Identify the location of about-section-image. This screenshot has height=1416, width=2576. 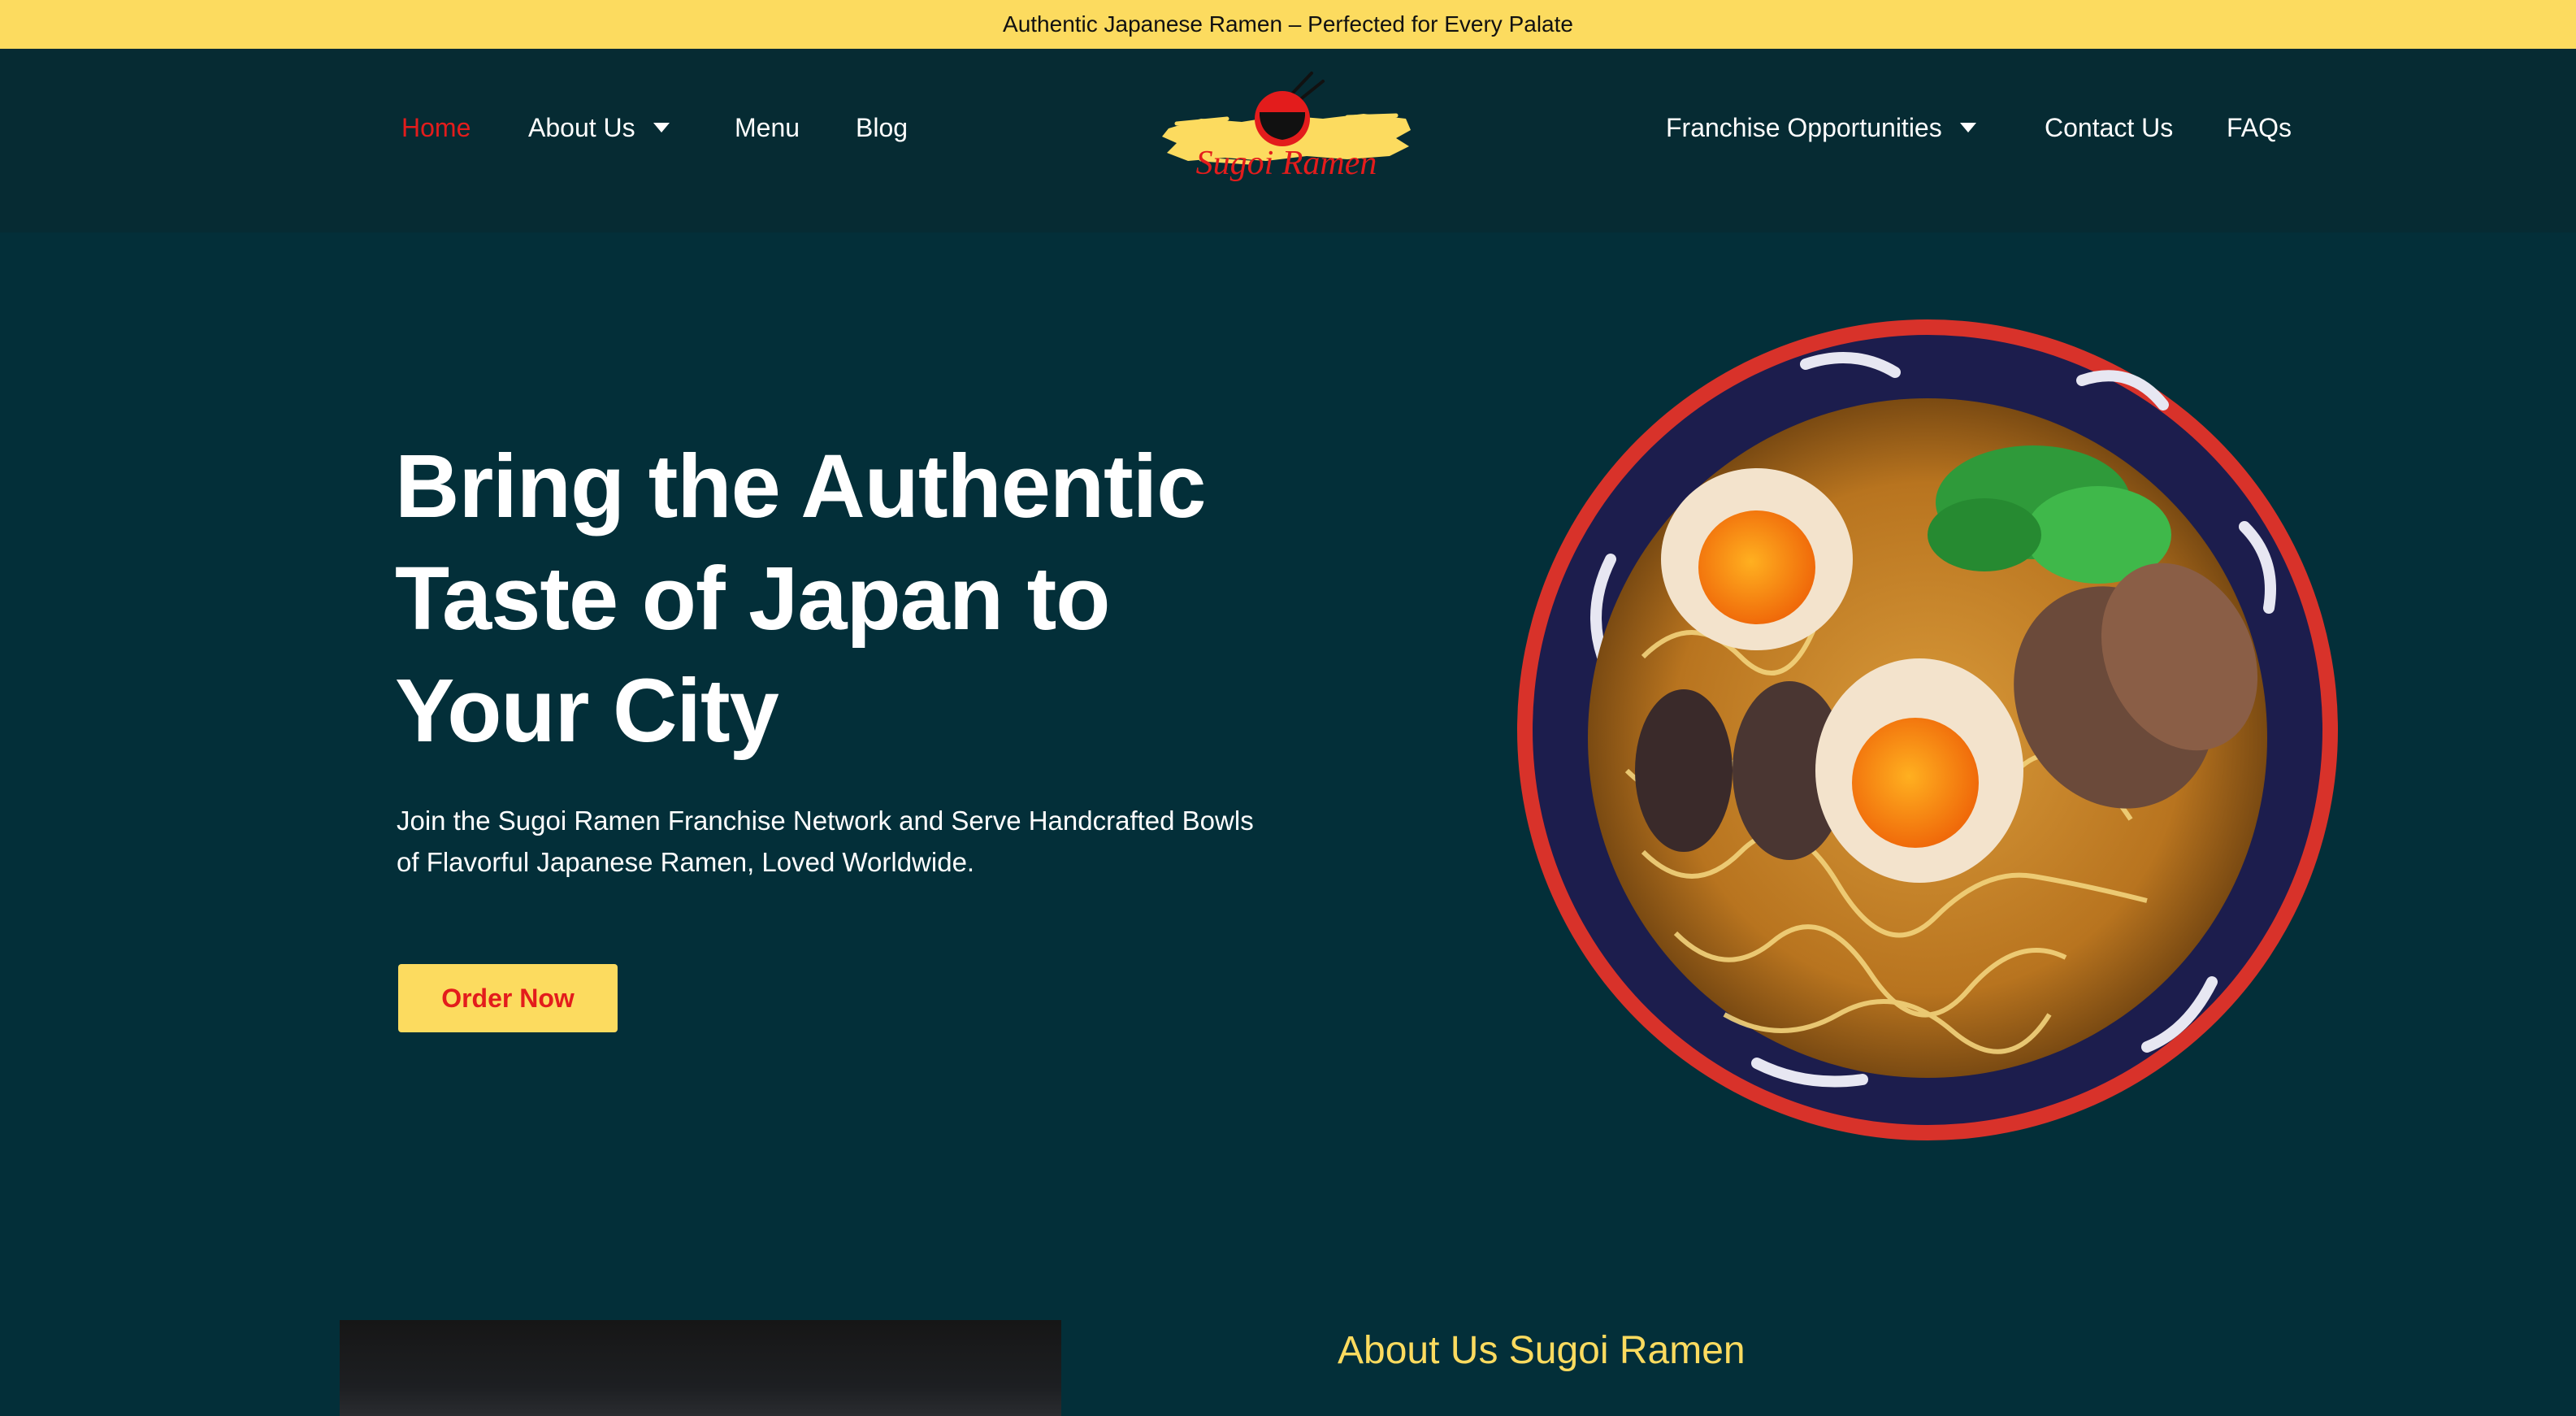
(701, 1368).